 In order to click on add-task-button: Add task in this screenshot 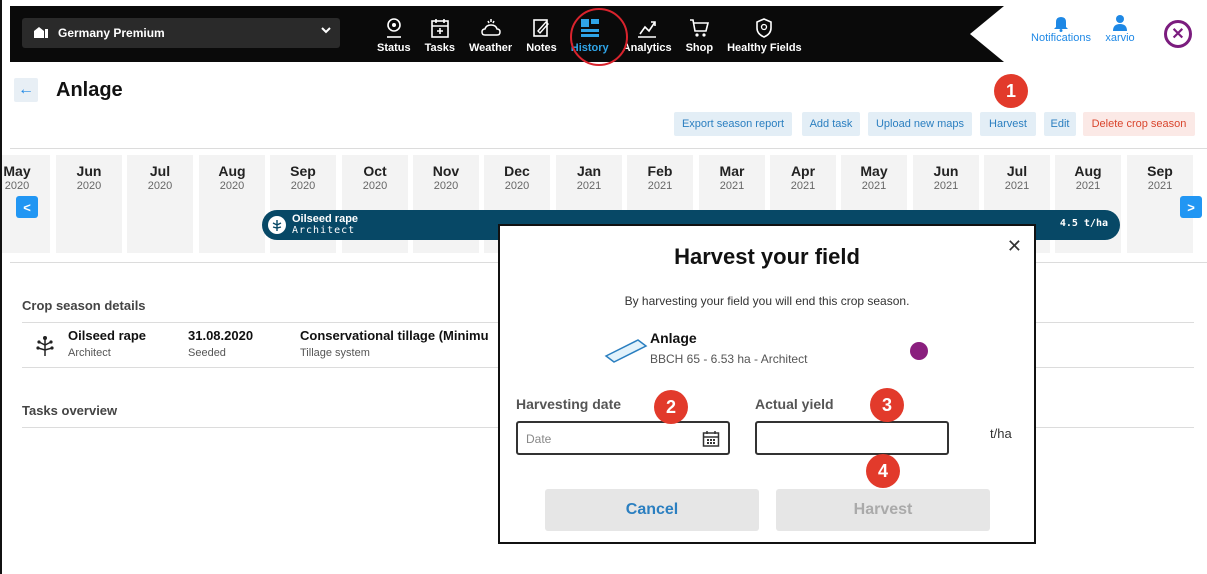, I will do `click(831, 124)`.